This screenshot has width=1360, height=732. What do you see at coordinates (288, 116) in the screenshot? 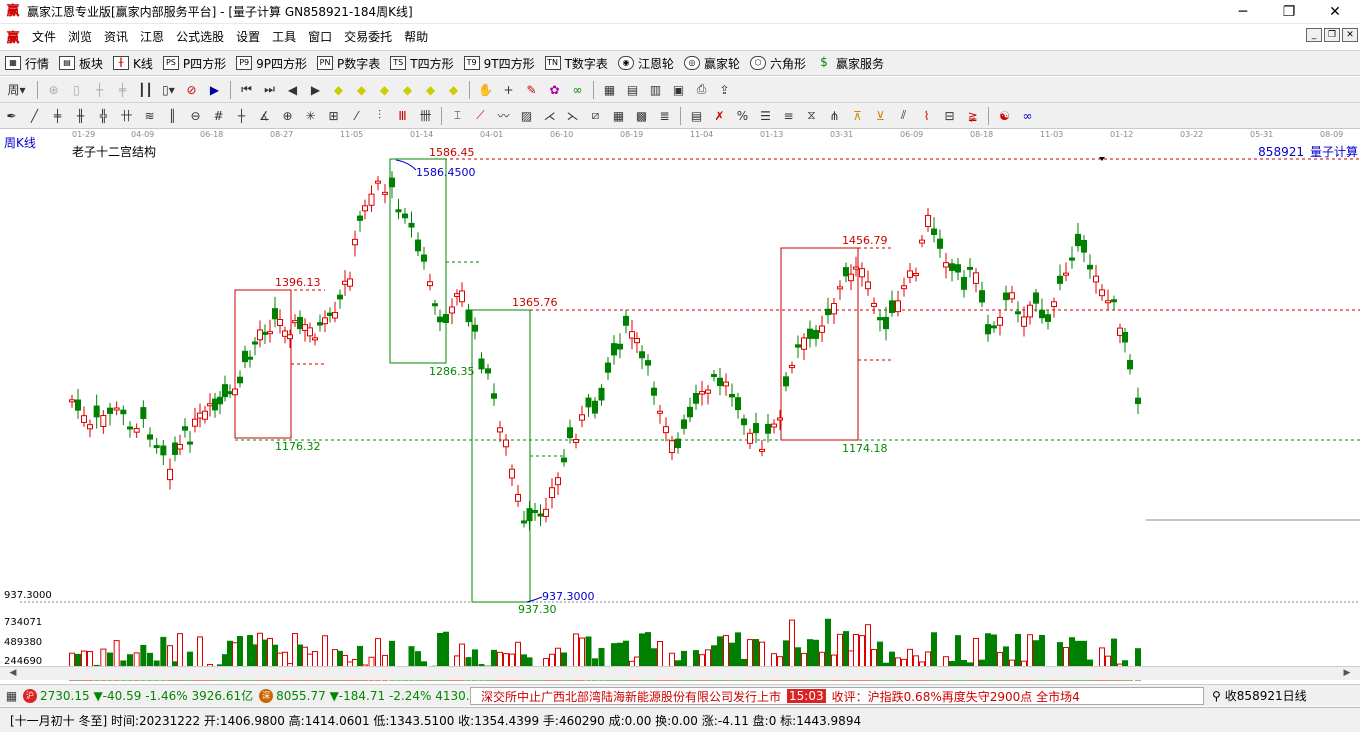
I see `draw-fan-icon: ⊕` at bounding box center [288, 116].